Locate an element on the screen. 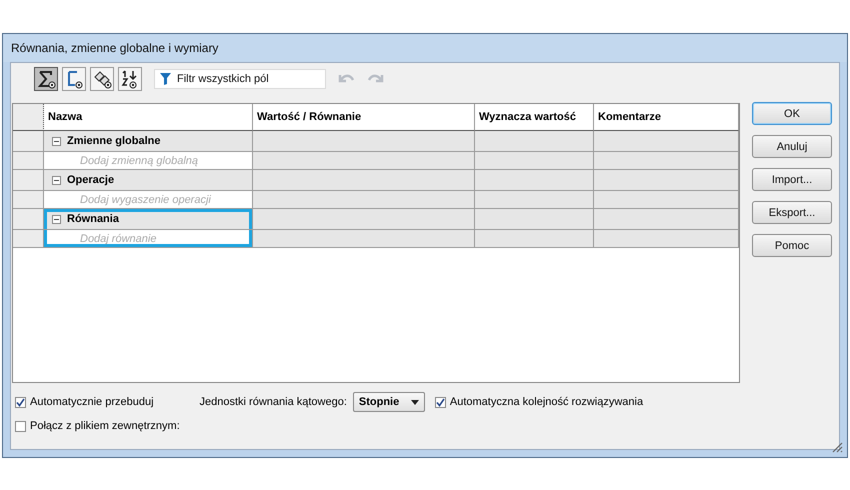 This screenshot has width=850, height=490. checkbox-label: Automatyczna kolejność rozwiązywania is located at coordinates (547, 402).